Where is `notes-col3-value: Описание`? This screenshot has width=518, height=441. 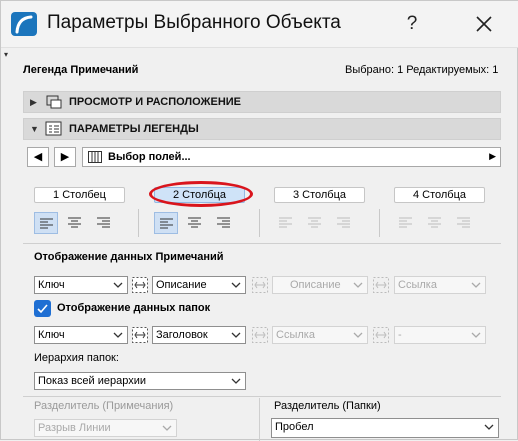
notes-col3-value: Описание is located at coordinates (315, 285).